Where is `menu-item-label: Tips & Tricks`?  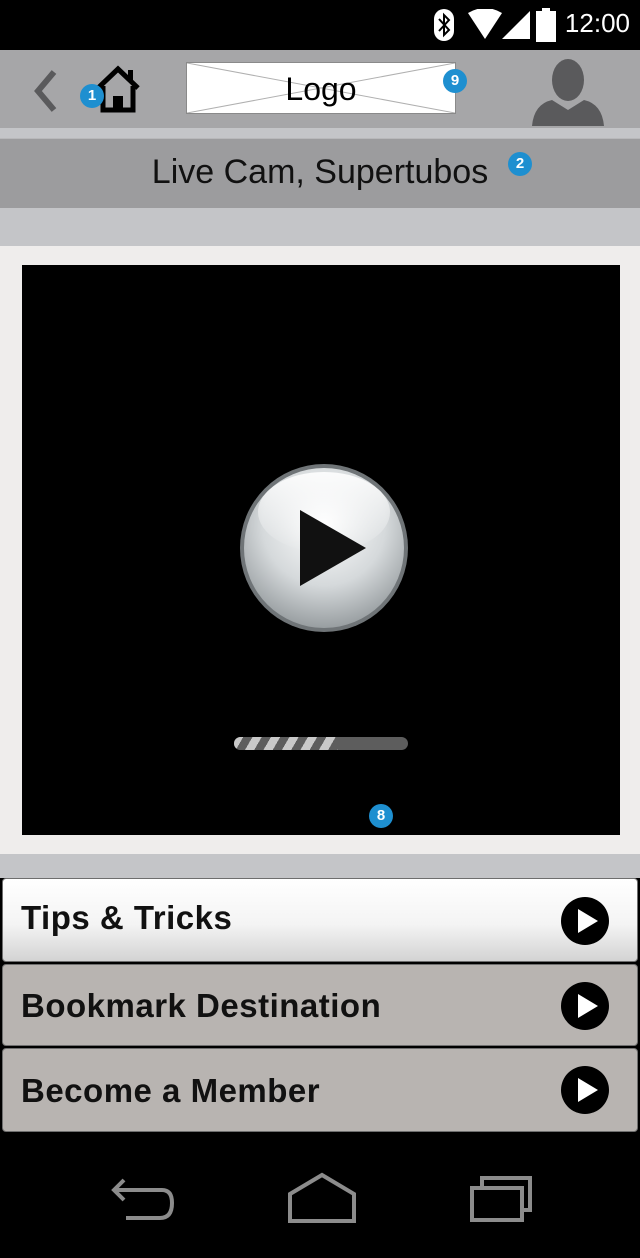
menu-item-label: Tips & Tricks is located at coordinates (127, 917).